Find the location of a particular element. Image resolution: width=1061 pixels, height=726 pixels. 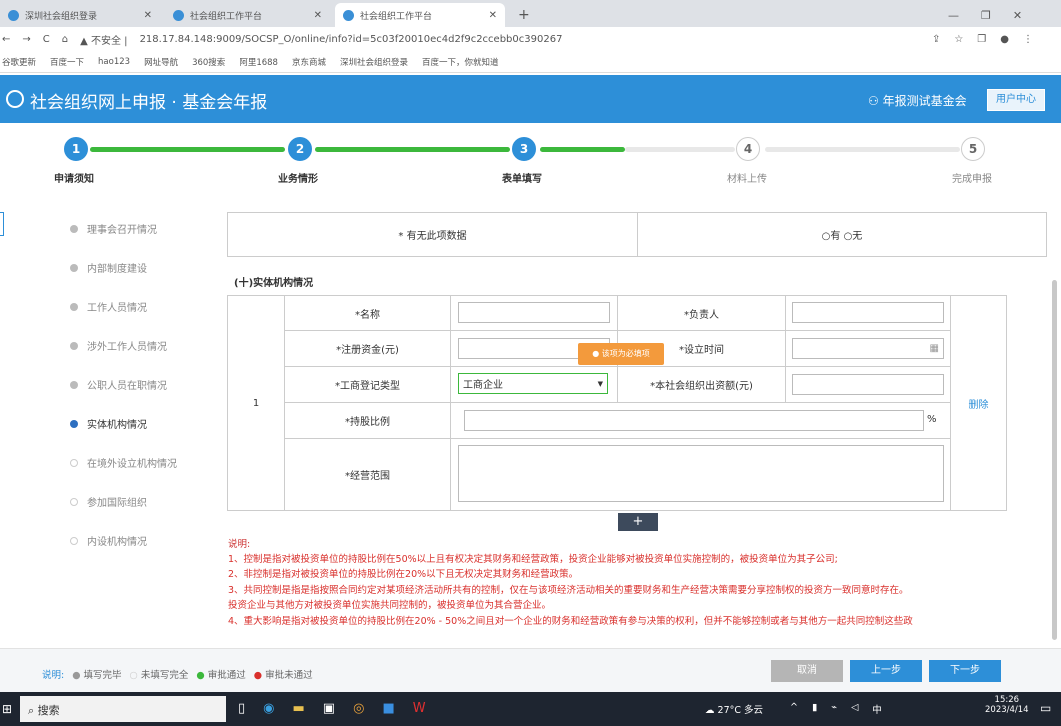

sidebar-item: 内设机构情况 is located at coordinates (108, 540).